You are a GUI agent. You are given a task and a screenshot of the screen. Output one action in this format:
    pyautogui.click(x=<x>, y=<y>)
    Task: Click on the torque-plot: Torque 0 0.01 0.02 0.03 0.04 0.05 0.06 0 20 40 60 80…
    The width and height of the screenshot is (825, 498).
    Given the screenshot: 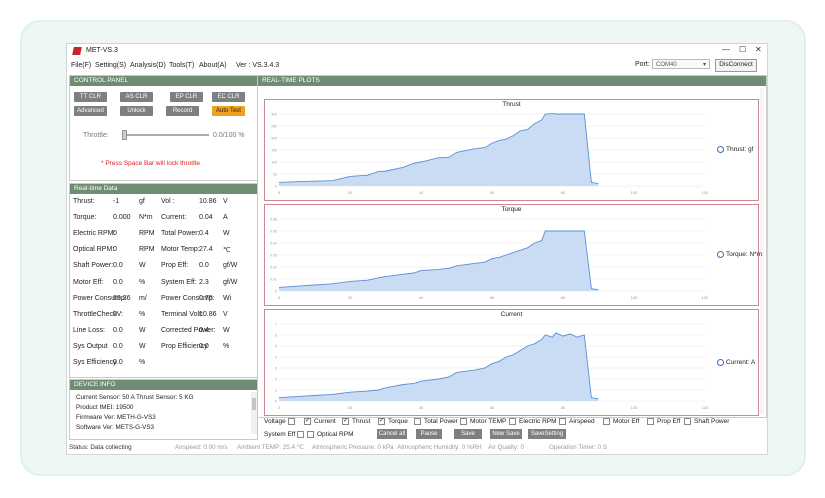 What is the action you would take?
    pyautogui.click(x=513, y=255)
    